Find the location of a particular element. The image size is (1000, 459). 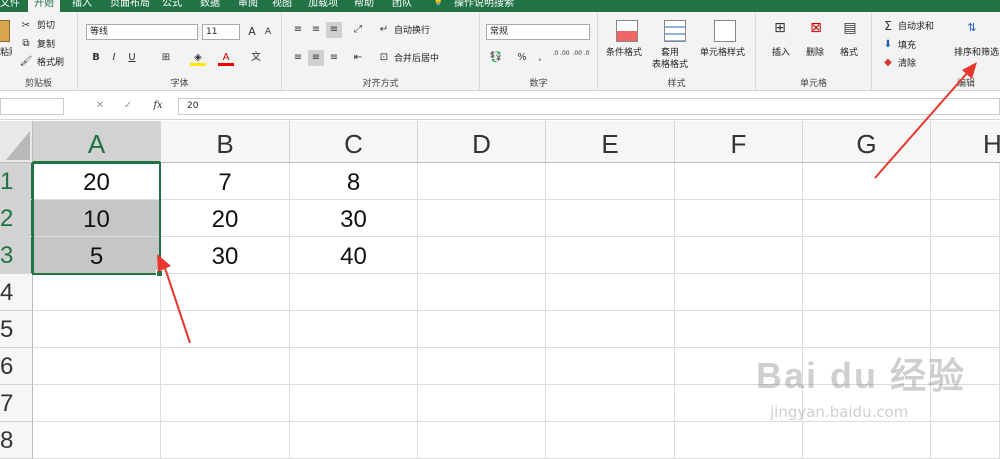

row-header-8: 8 is located at coordinates (16, 440).